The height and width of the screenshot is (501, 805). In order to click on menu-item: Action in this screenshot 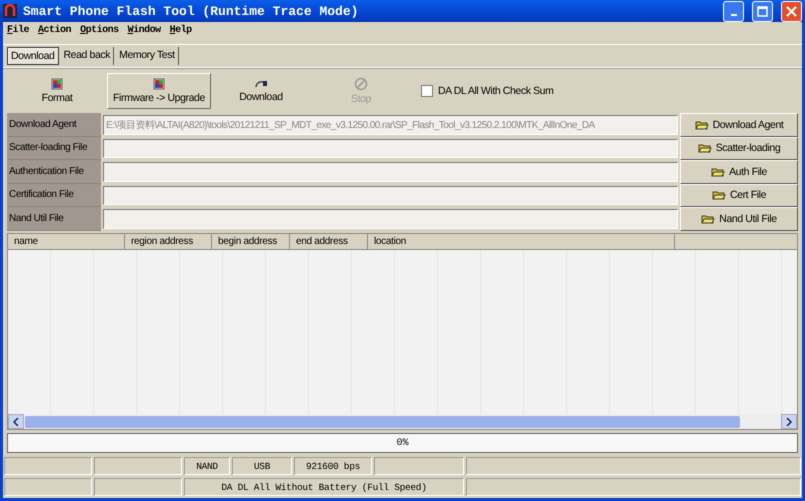, I will do `click(55, 33)`.